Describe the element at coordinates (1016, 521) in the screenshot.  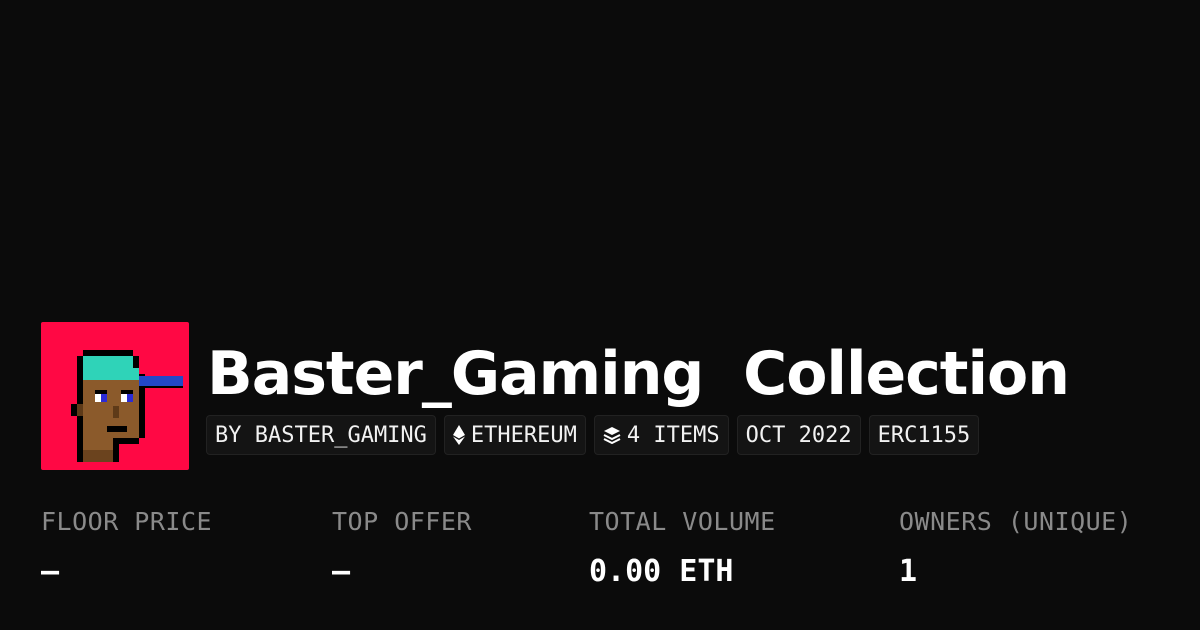
I see `owners-label: OWNERS (UNIQUE)` at that location.